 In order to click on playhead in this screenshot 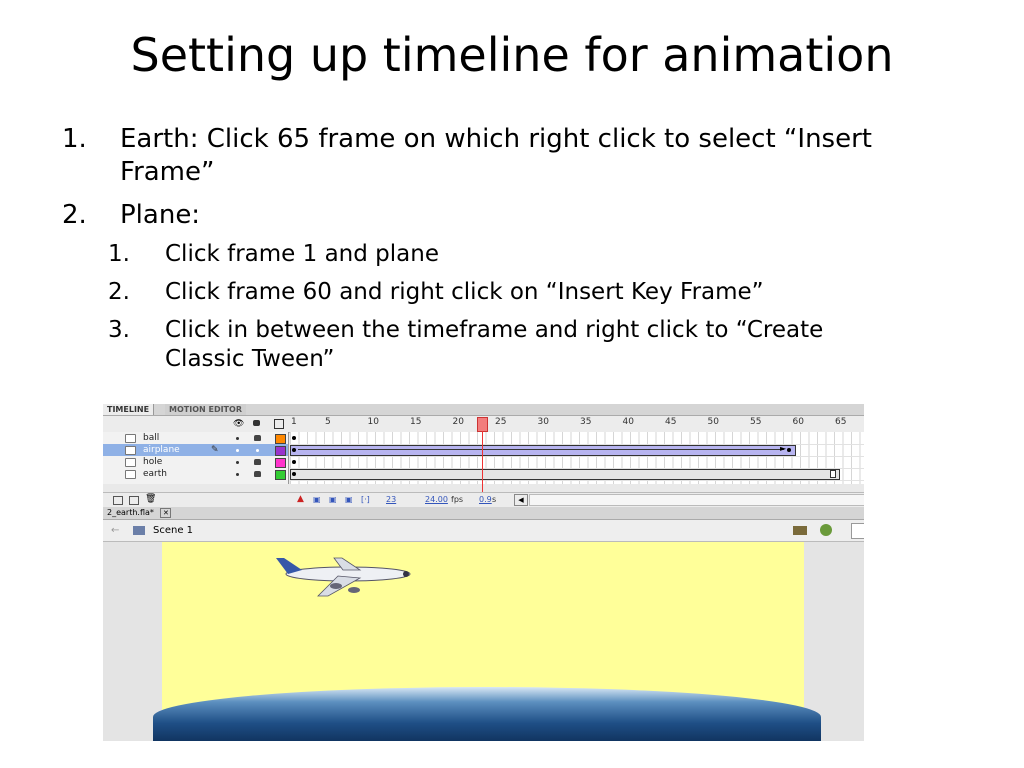, I will do `click(482, 424)`.